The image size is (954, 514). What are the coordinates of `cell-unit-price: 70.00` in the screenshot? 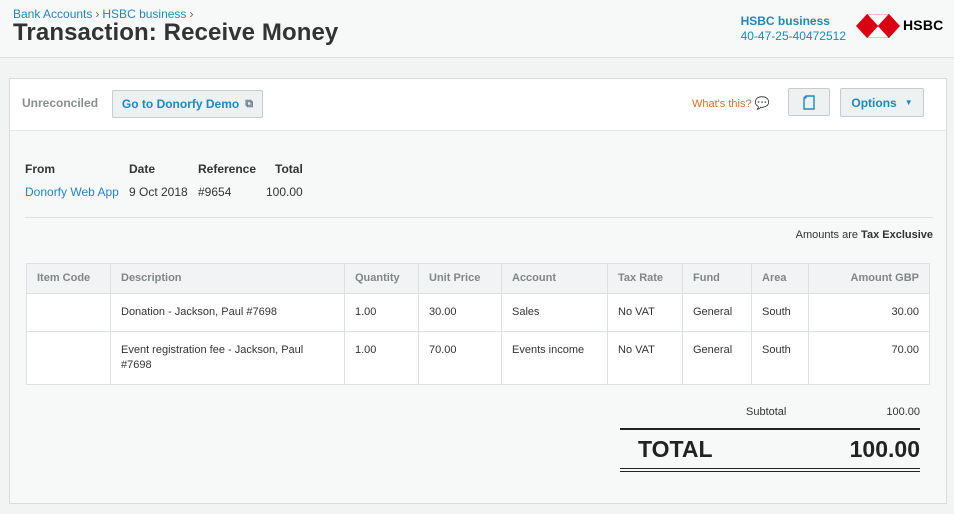 It's located at (460, 358).